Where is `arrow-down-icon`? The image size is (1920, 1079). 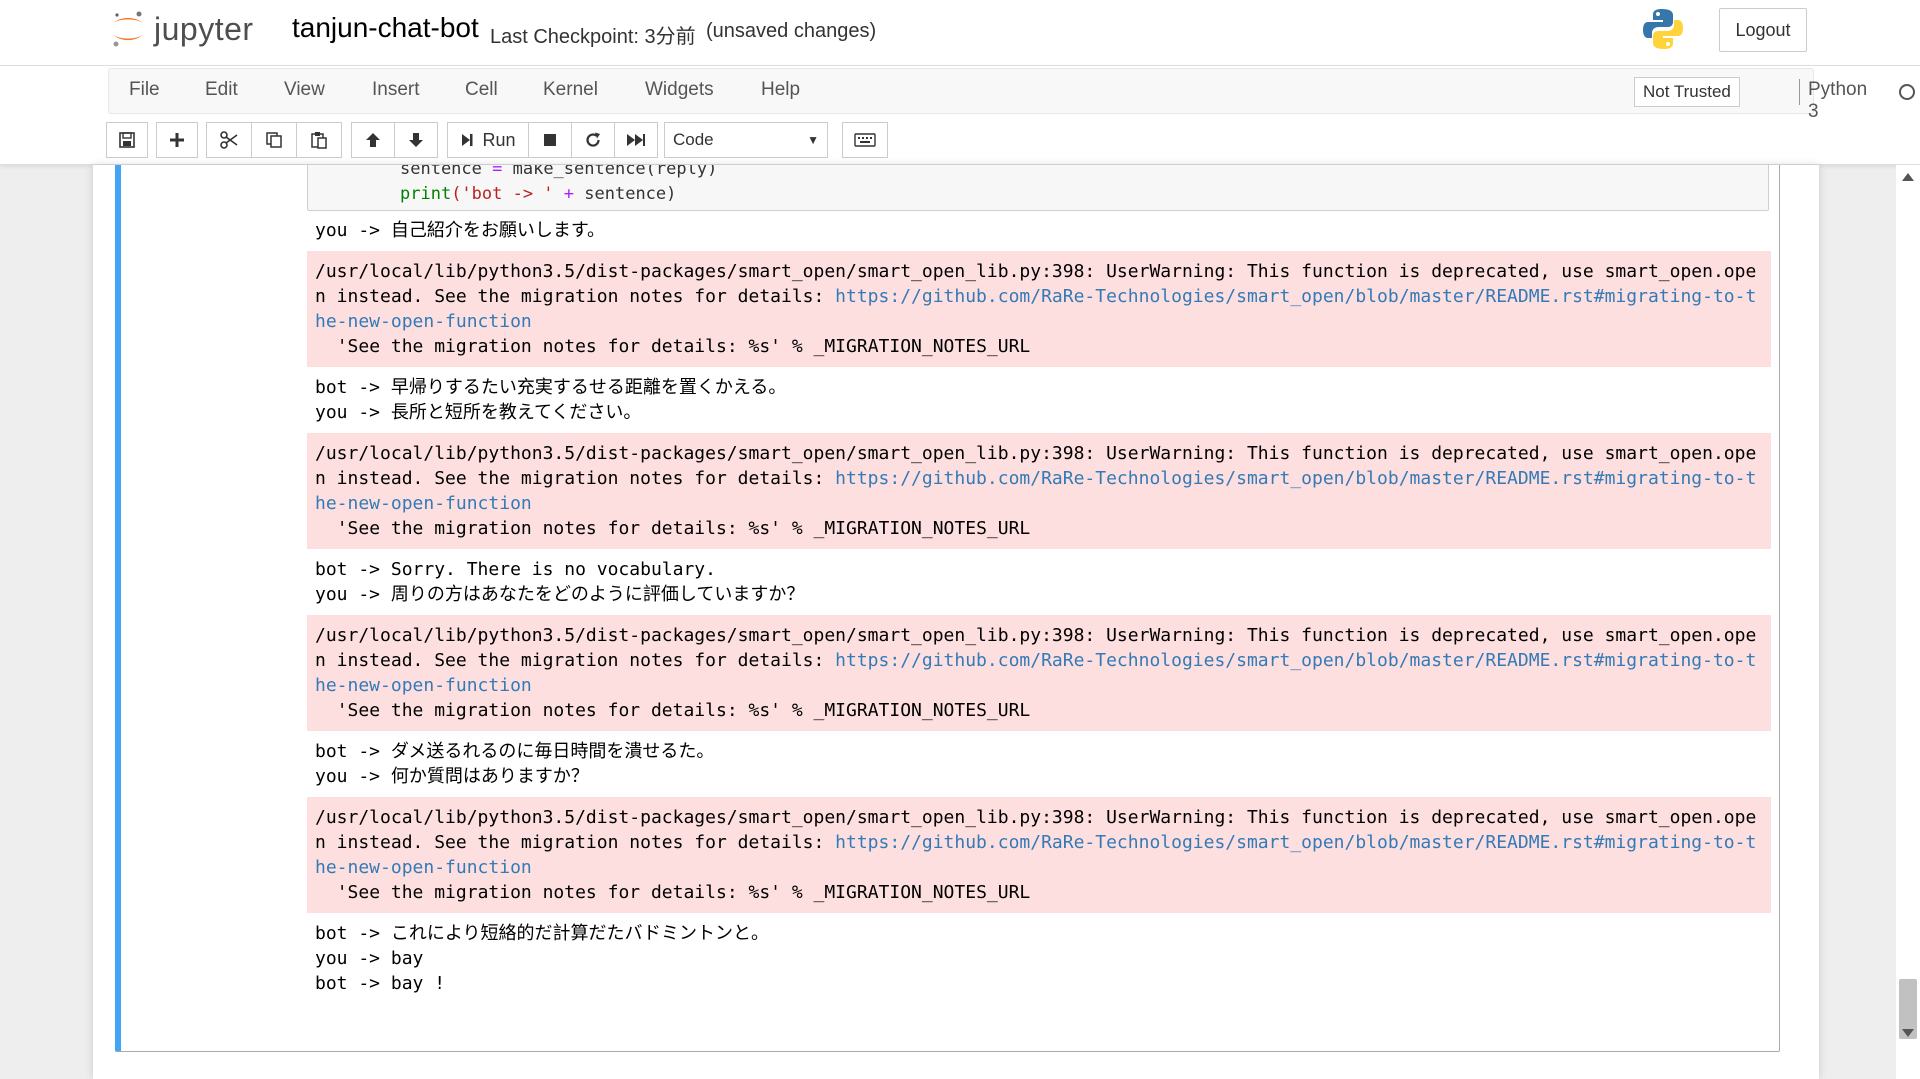
arrow-down-icon is located at coordinates (416, 140).